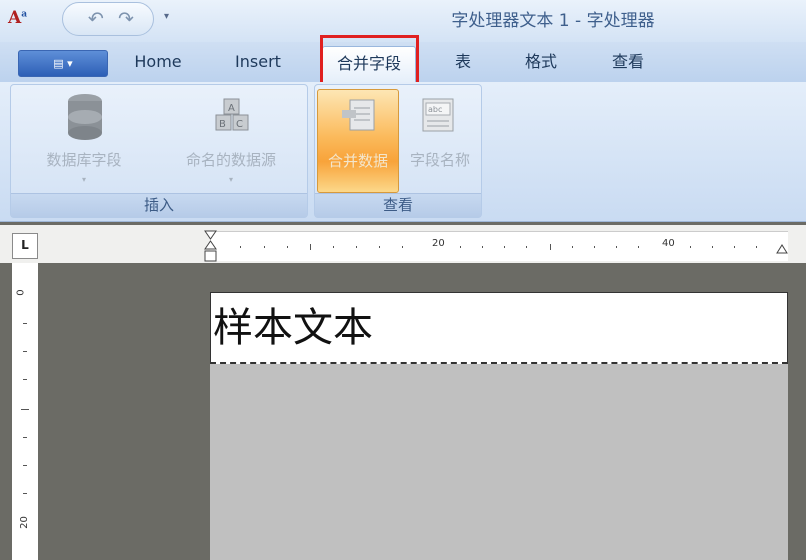 The image size is (806, 560). I want to click on ruler-row: L 20 40, so click(403, 244).